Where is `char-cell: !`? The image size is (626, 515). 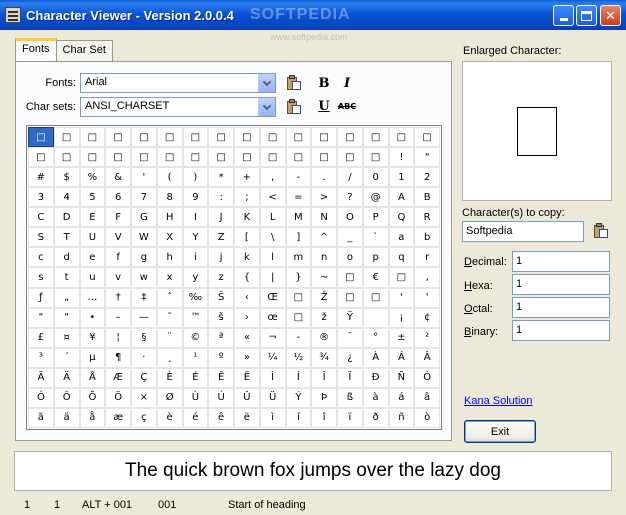
char-cell: ! is located at coordinates (401, 157).